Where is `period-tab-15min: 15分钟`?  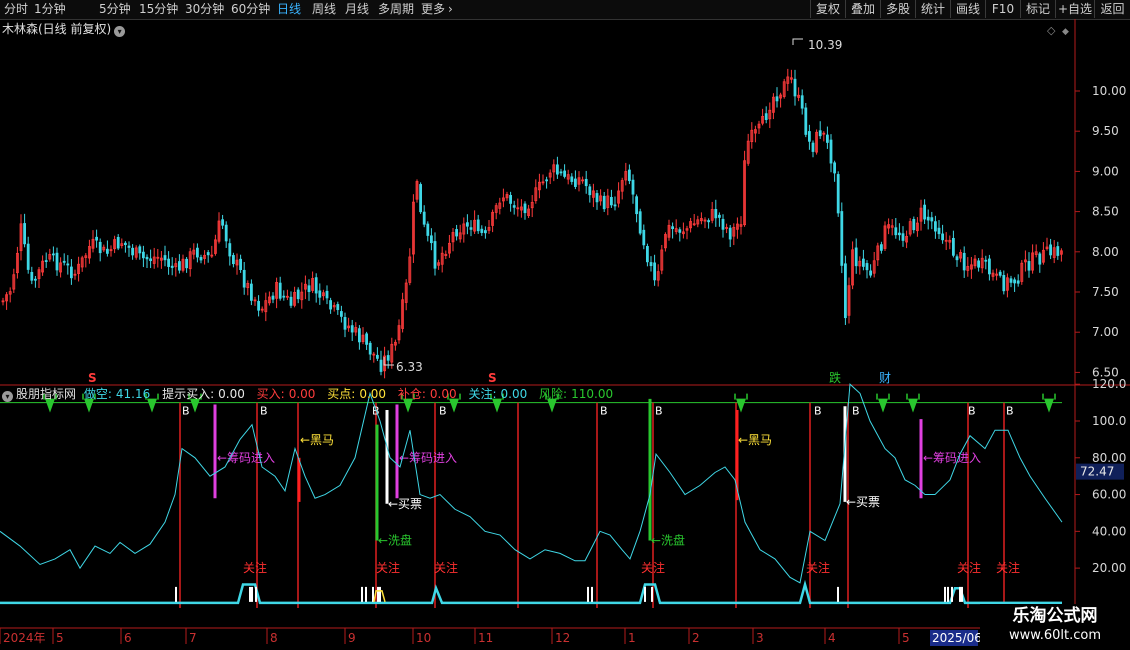
period-tab-15min: 15分钟 is located at coordinates (158, 9).